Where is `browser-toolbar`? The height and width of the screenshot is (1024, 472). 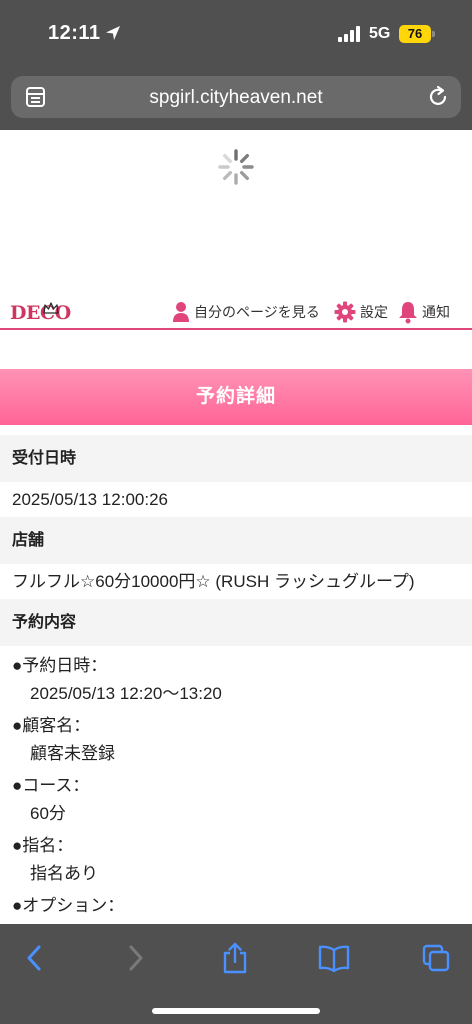 browser-toolbar is located at coordinates (236, 974).